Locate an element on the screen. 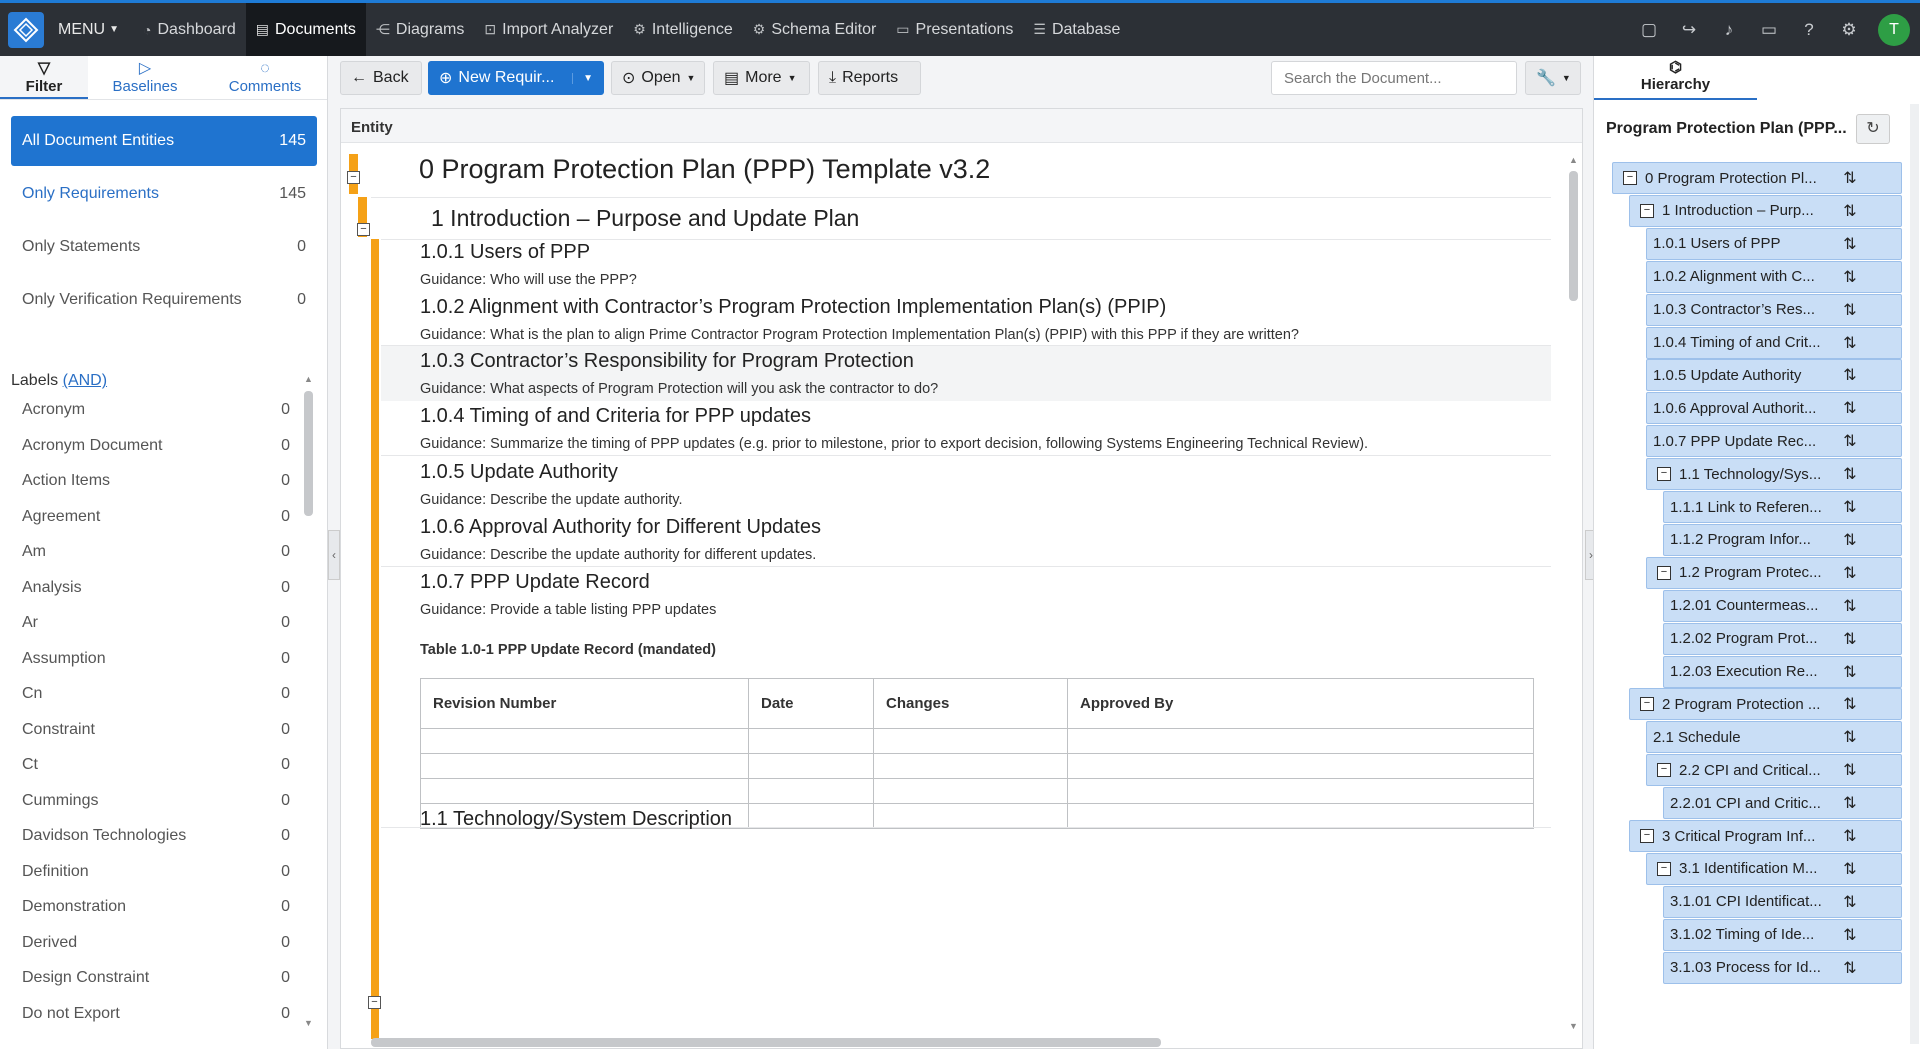 The height and width of the screenshot is (1049, 1920). label-filter-item: Cn 0 is located at coordinates (156, 694).